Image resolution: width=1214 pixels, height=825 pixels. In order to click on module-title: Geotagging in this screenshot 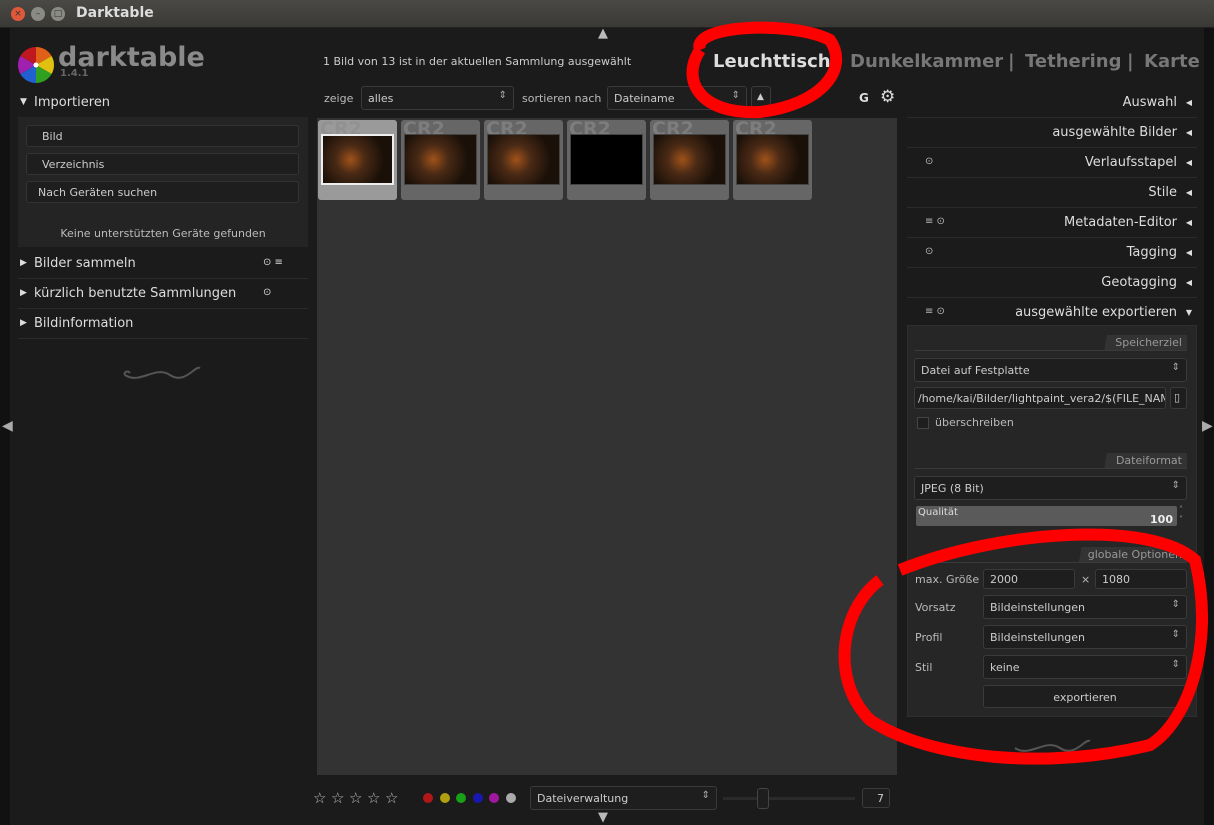, I will do `click(1139, 282)`.